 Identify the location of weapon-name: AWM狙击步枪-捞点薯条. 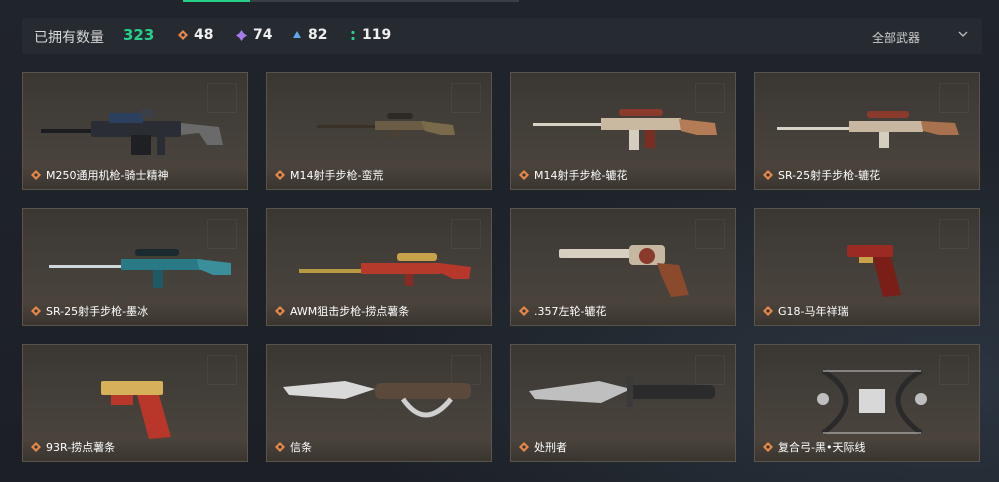
(350, 311).